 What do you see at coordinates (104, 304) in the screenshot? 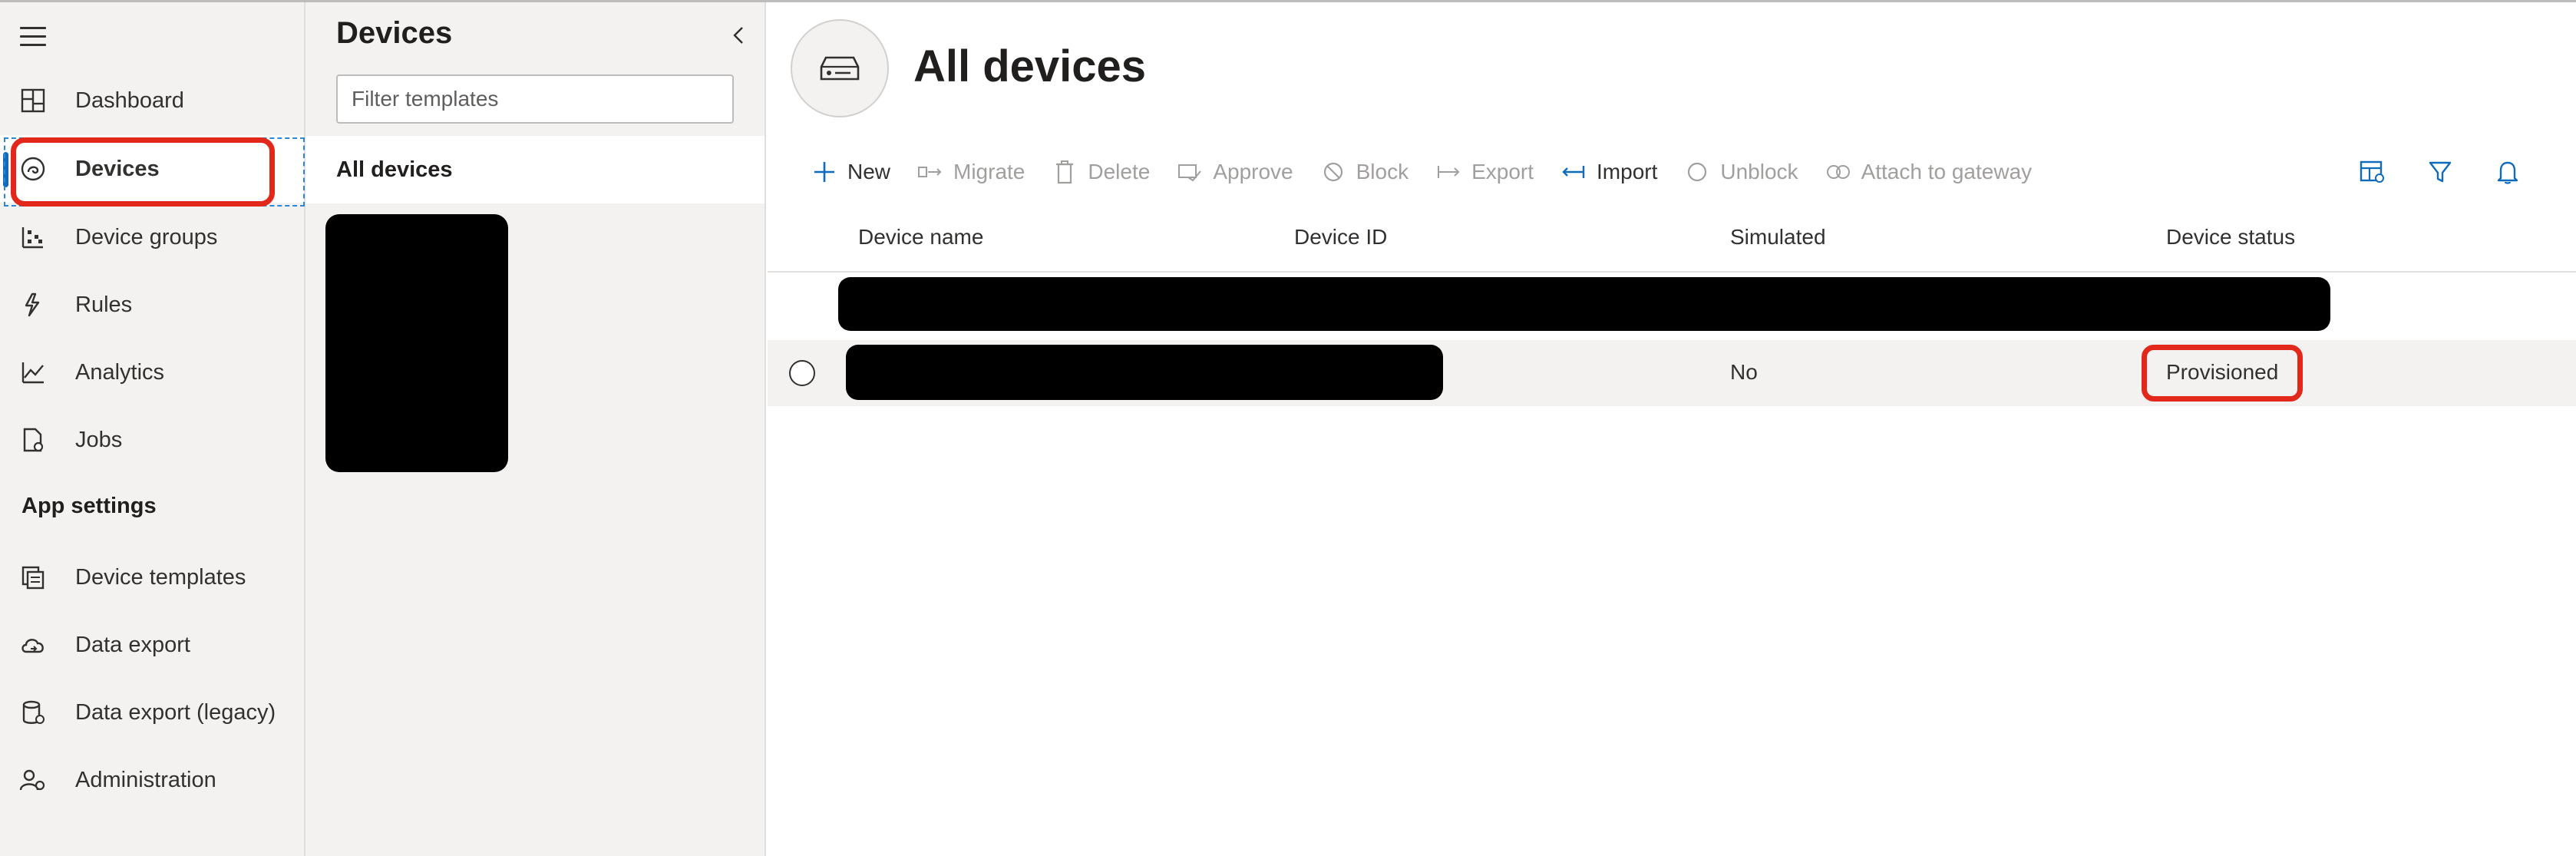
I see `nav-item-label: Rules` at bounding box center [104, 304].